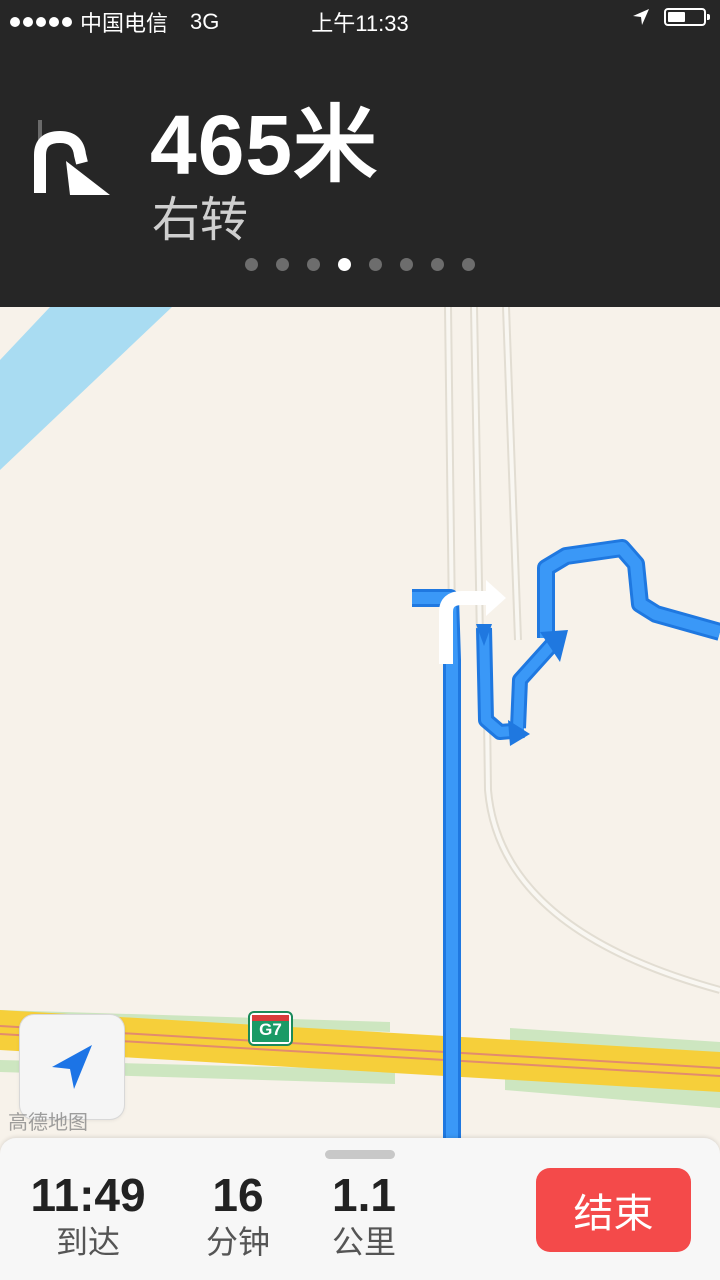  Describe the element at coordinates (270, 1029) in the screenshot. I see `highway-shield-label: G7` at that location.